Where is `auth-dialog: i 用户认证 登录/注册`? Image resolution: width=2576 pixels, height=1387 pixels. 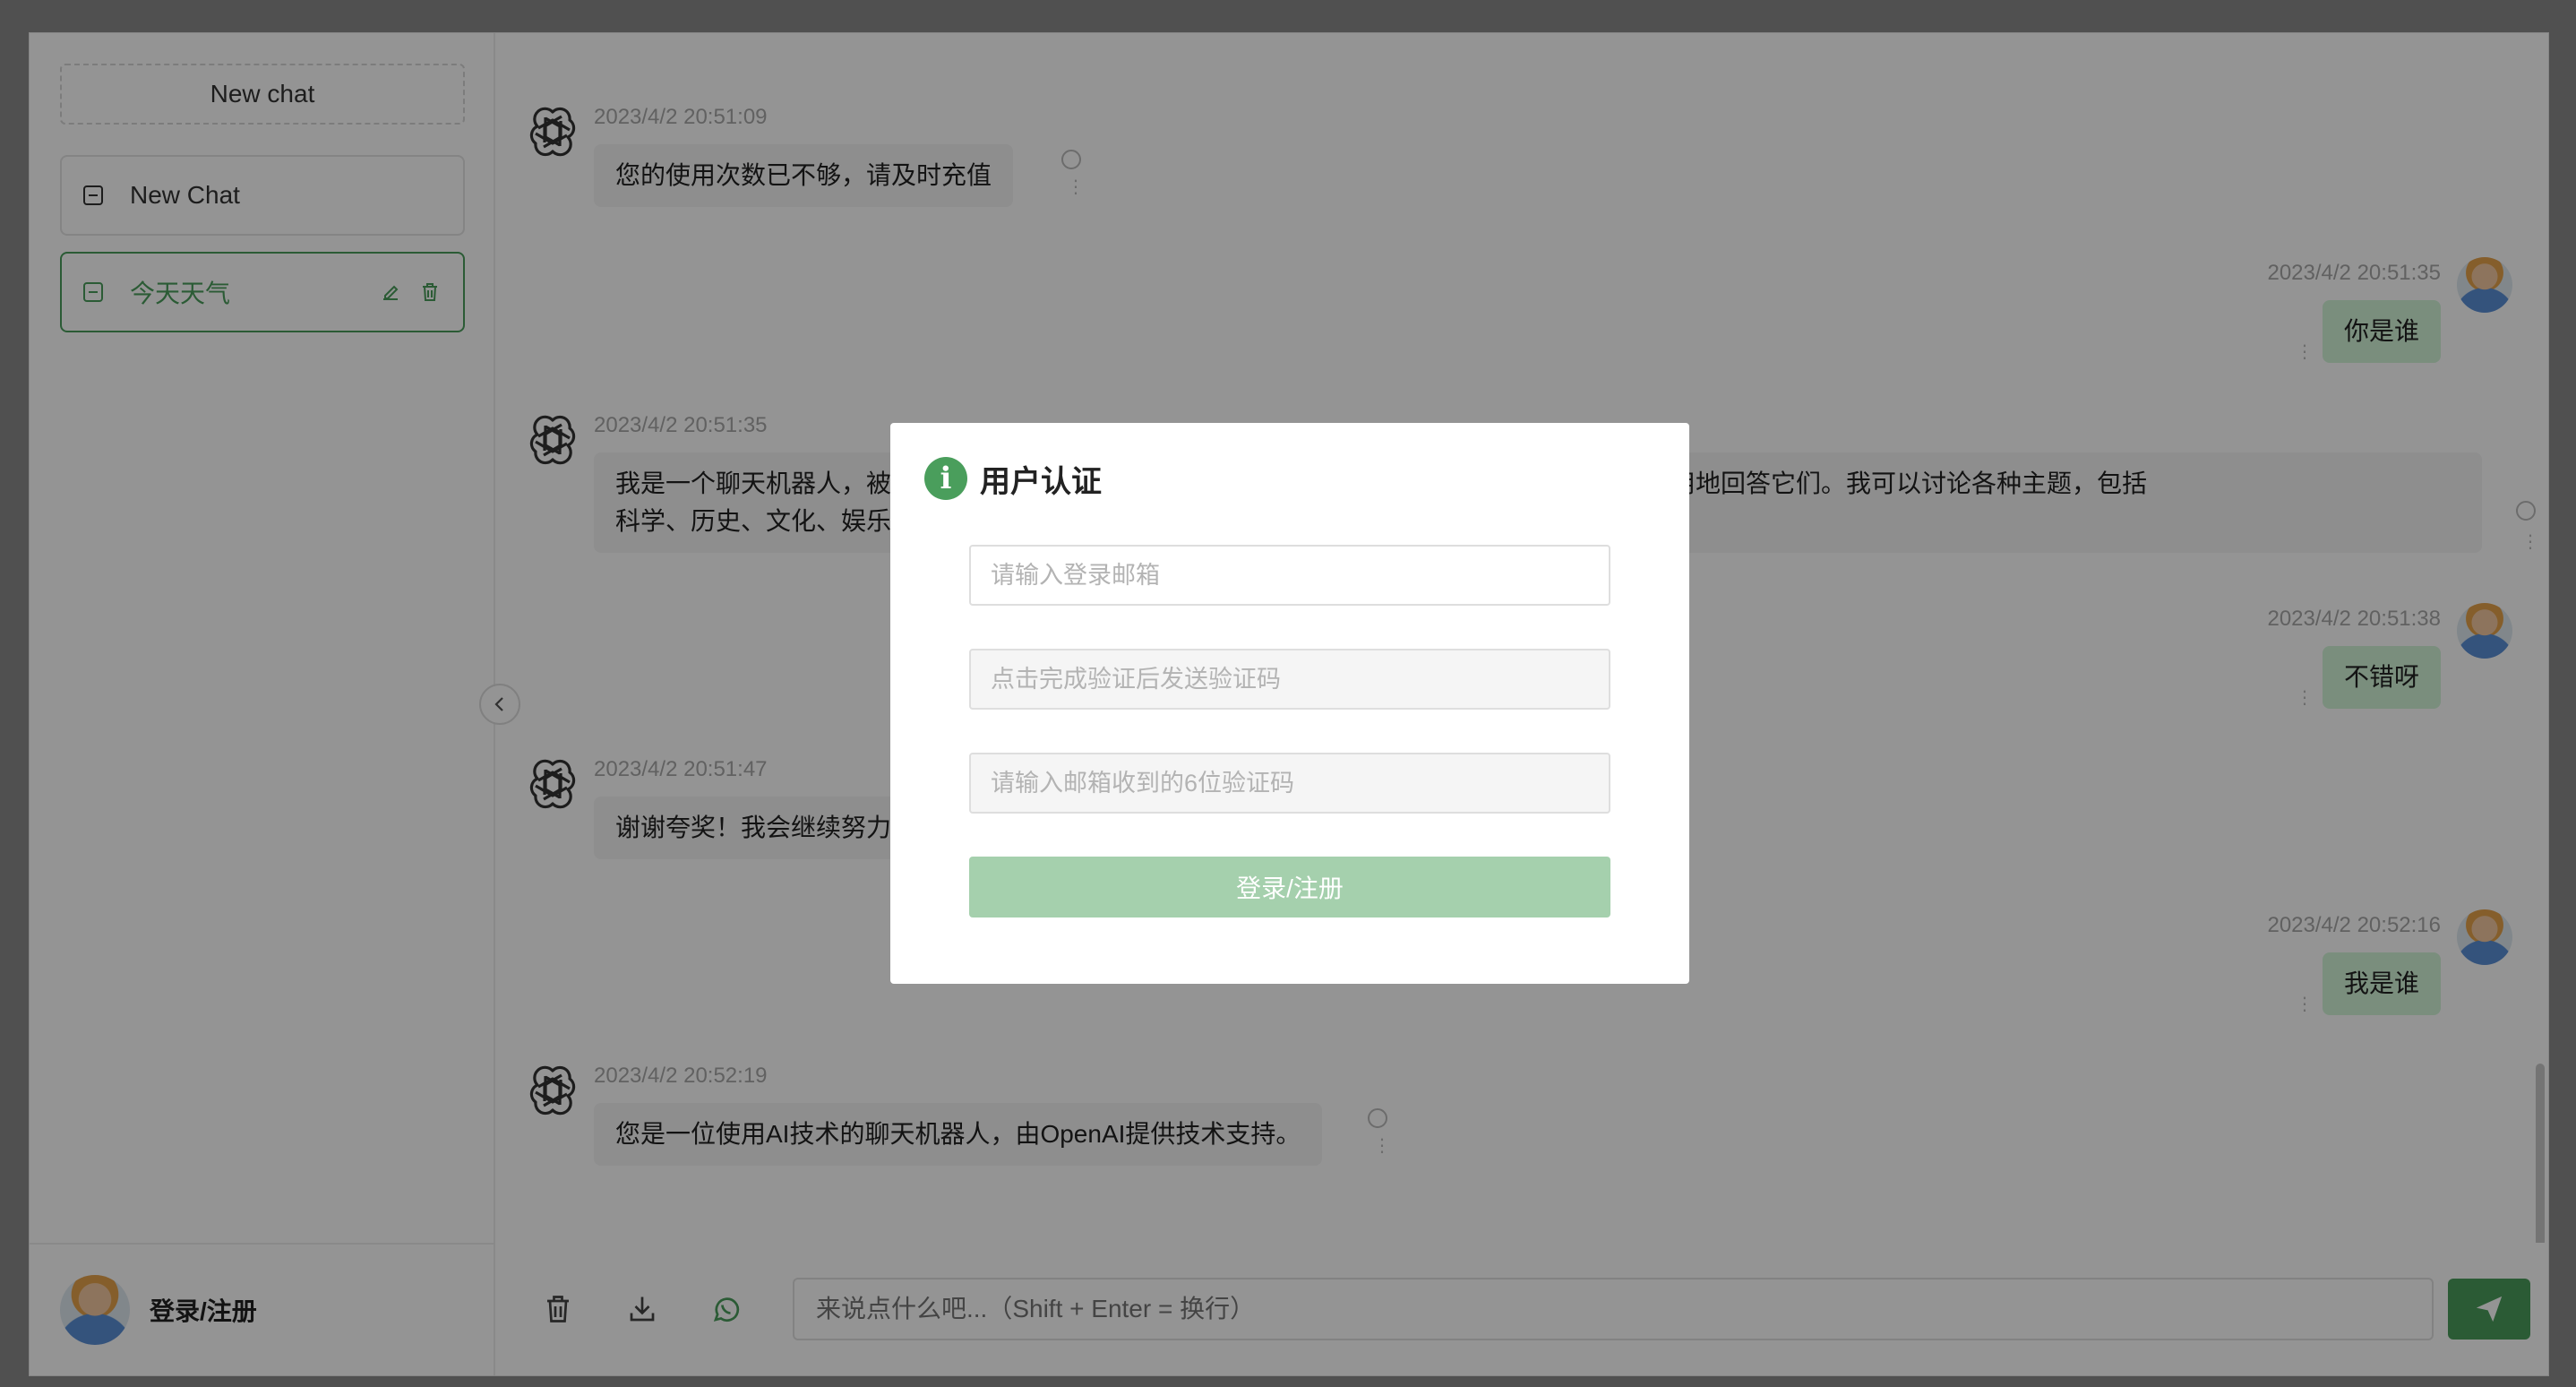
auth-dialog: i 用户认证 登录/注册 is located at coordinates (1289, 703).